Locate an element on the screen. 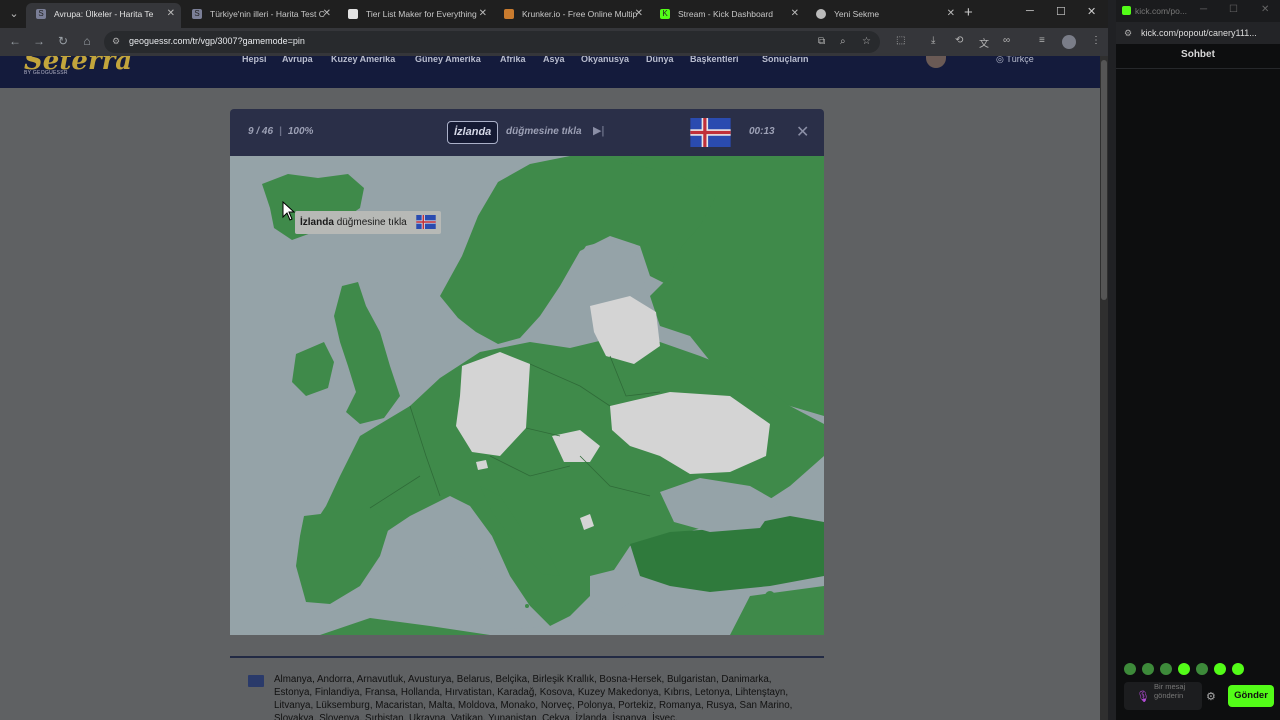 This screenshot has height=720, width=1280. tab-new-tab: Yeni Sekme ✕ is located at coordinates (883, 15).